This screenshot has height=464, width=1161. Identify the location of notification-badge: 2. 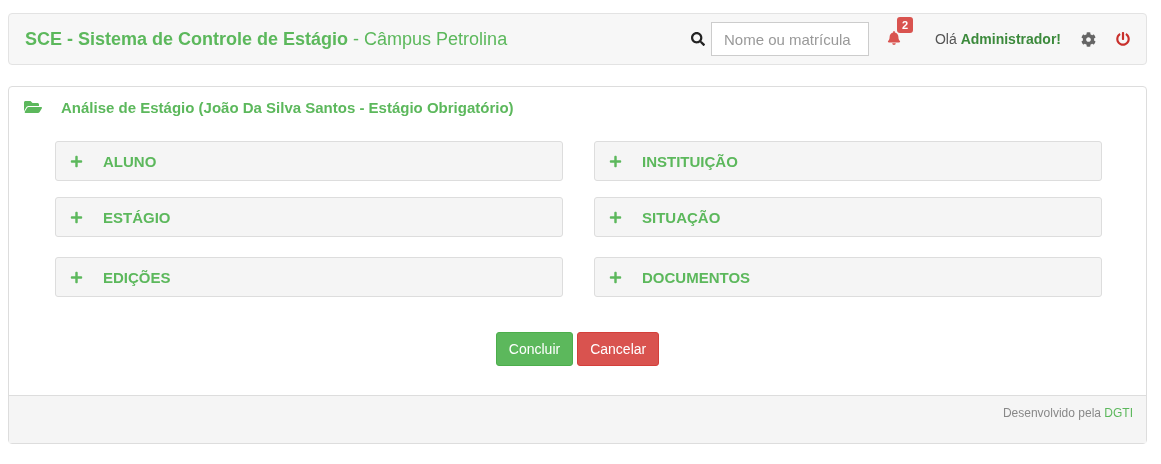
(905, 25).